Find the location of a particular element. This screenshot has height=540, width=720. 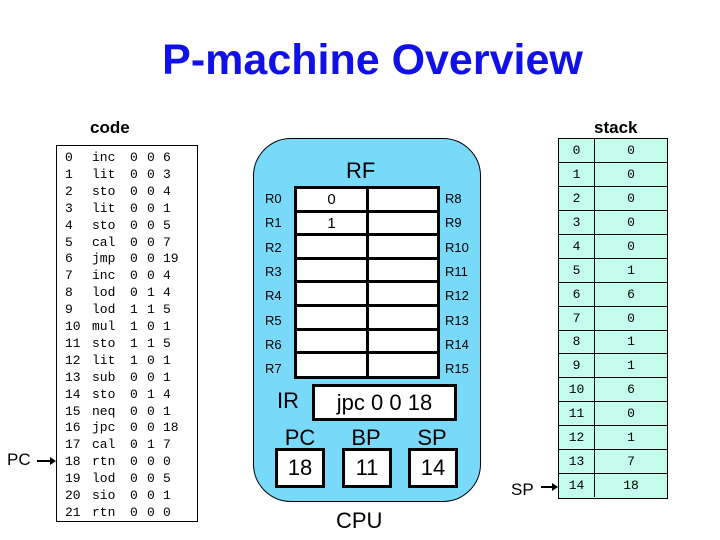

stack-index: 1 is located at coordinates (577, 174).